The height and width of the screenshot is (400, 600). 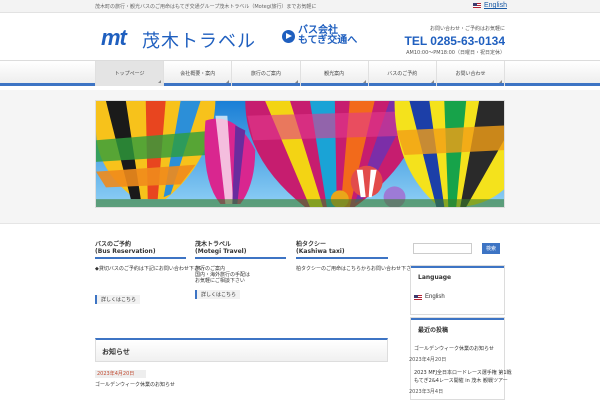 What do you see at coordinates (467, 29) in the screenshot?
I see `contact-caption: お問い合わせ・ご予約はお気軽に` at bounding box center [467, 29].